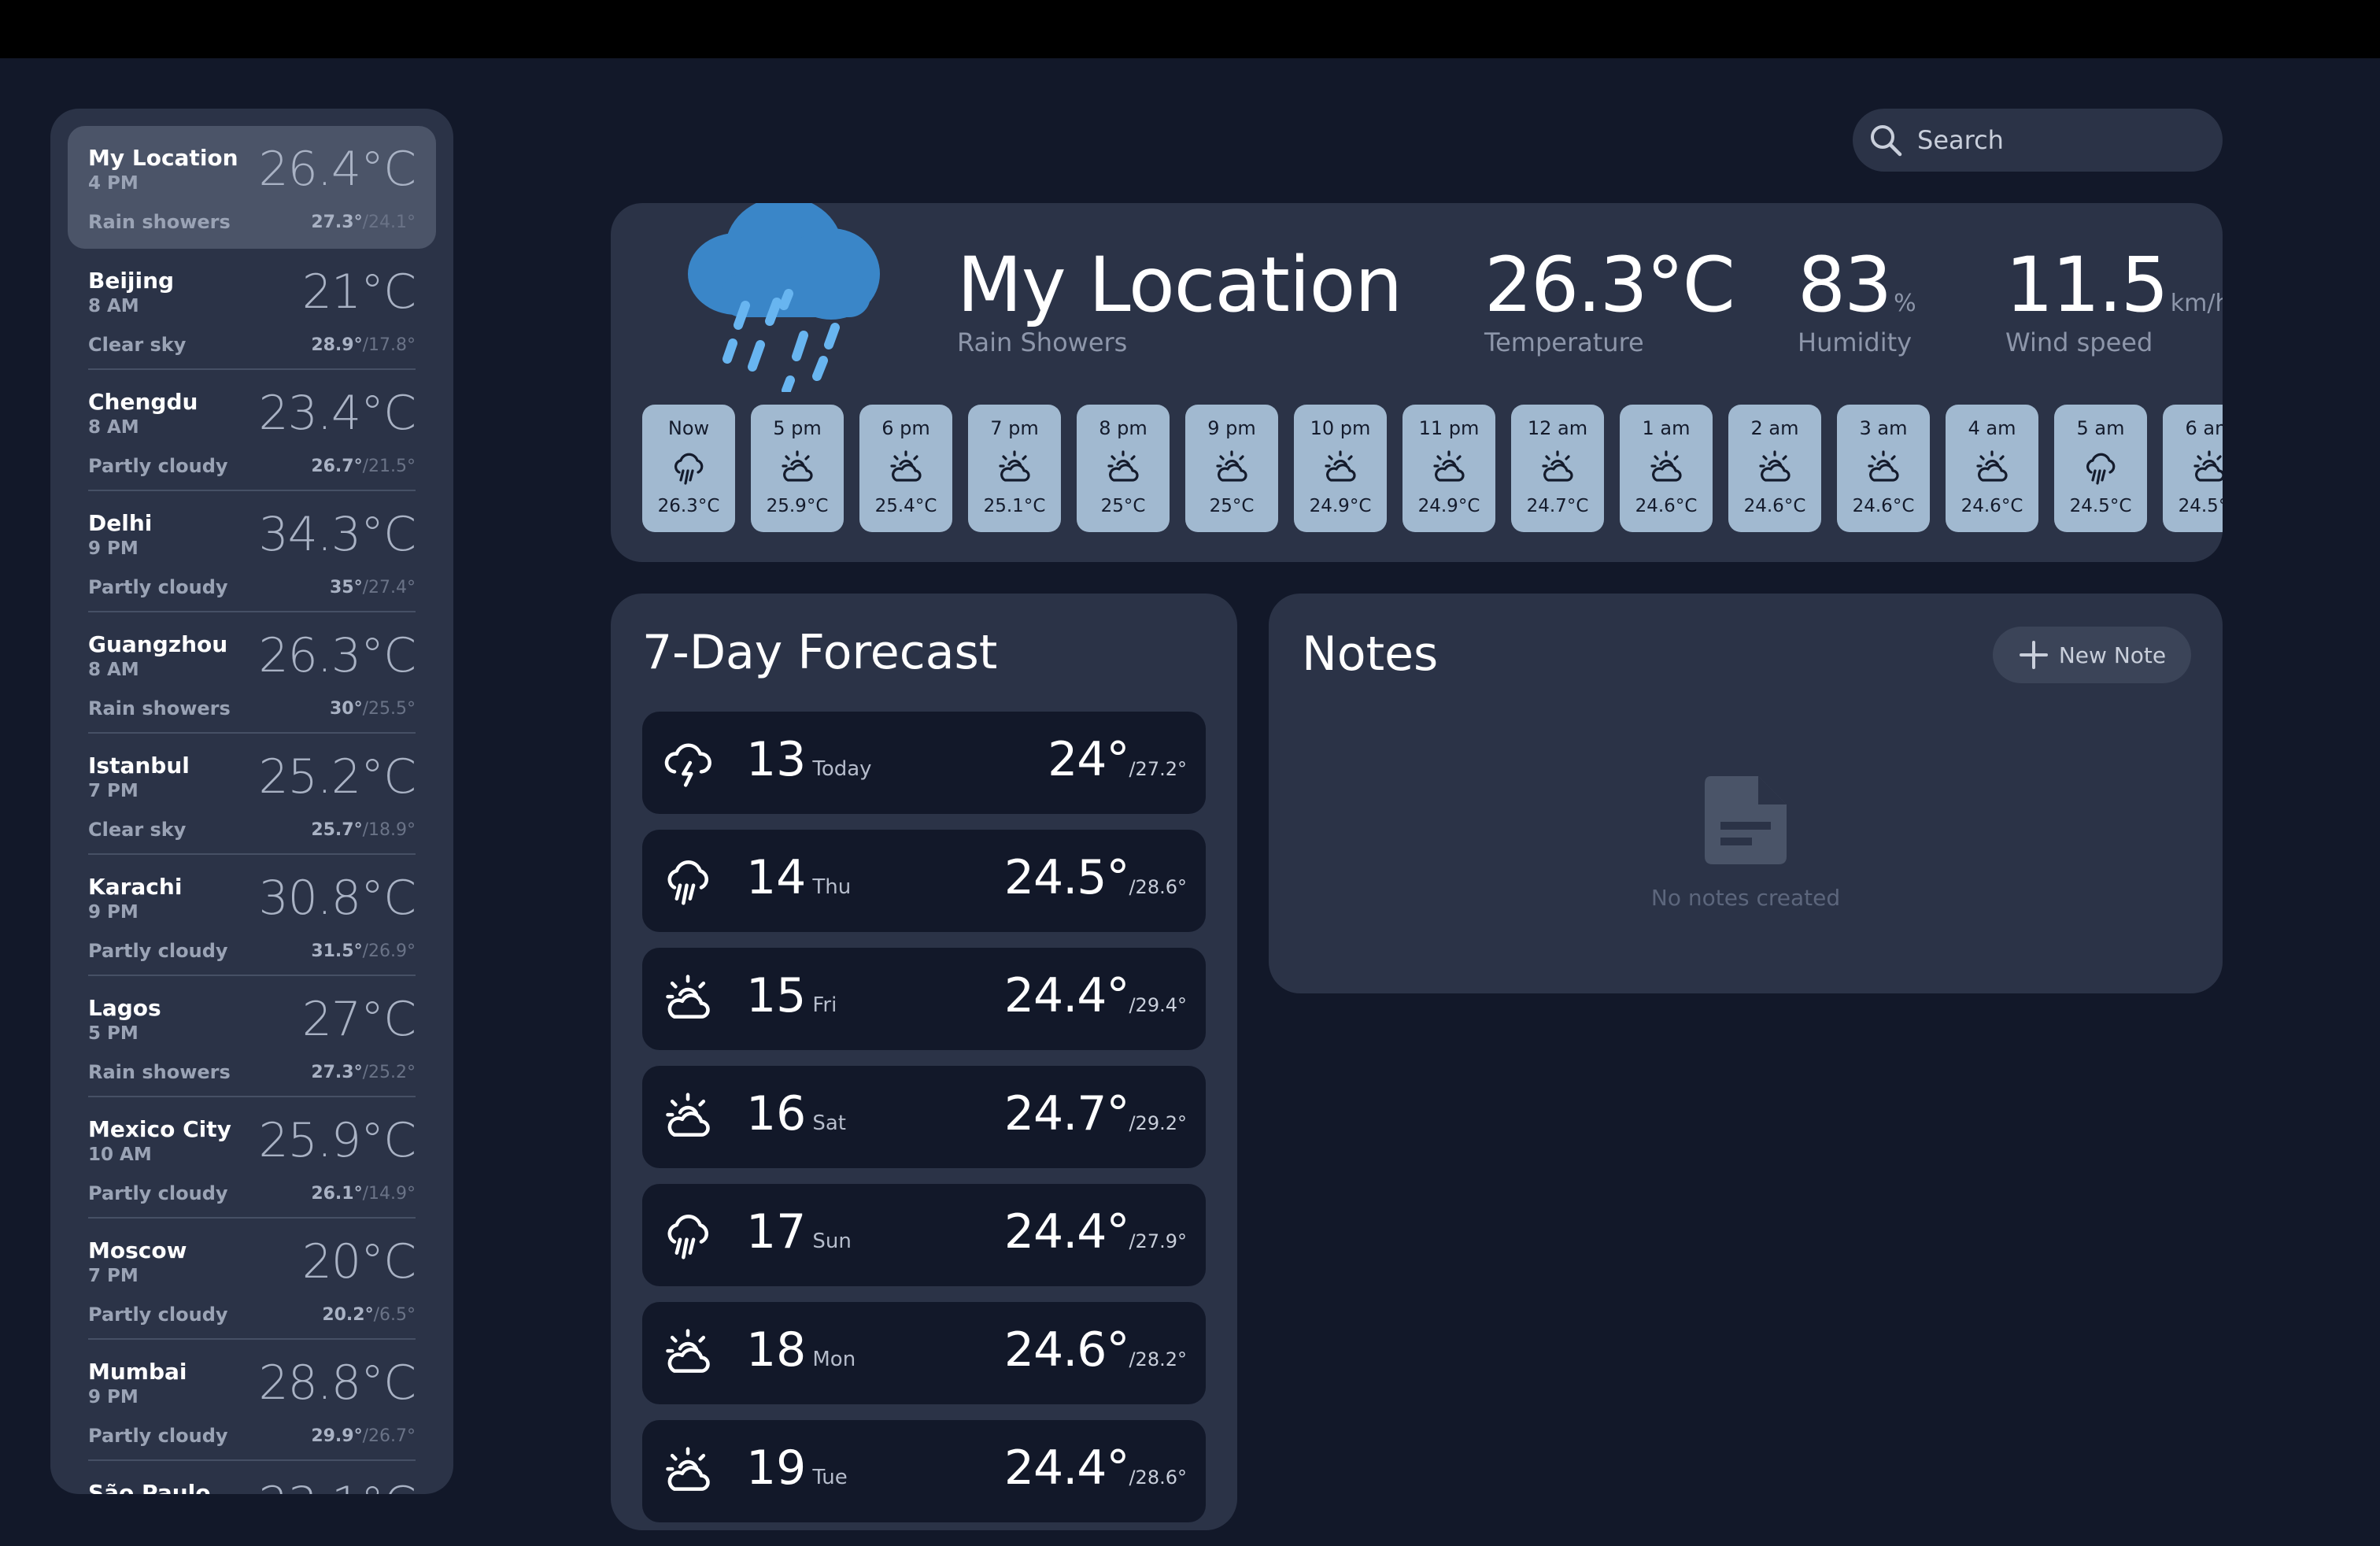  Describe the element at coordinates (688, 468) in the screenshot. I see `hourly-tile: Now 26.3°C` at that location.